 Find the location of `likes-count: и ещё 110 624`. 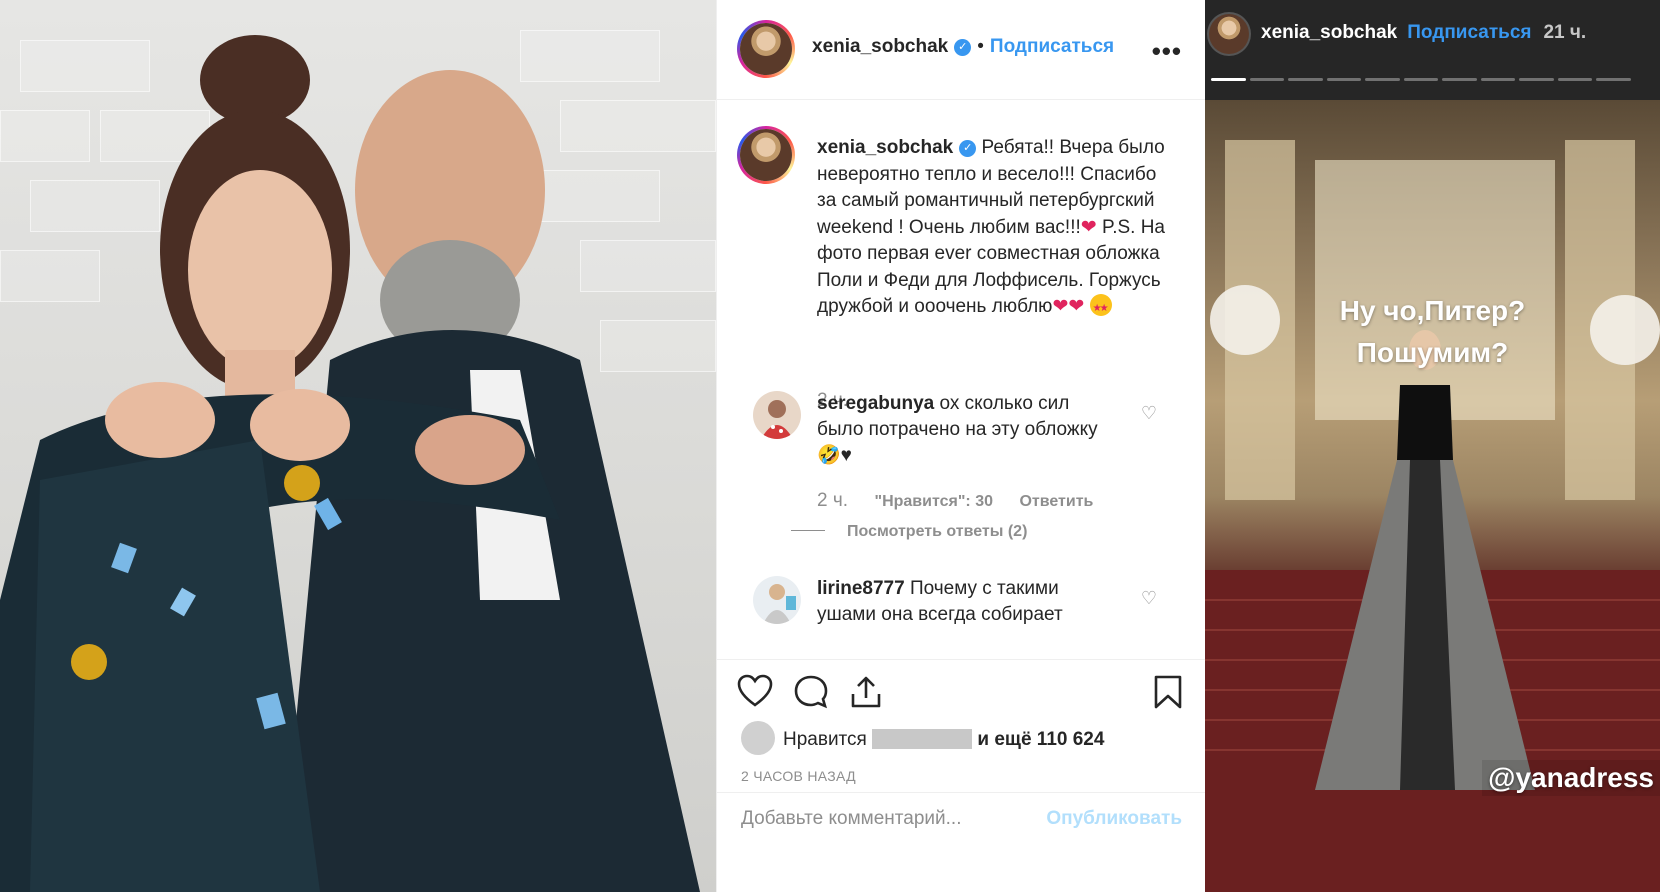

likes-count: и ещё 110 624 is located at coordinates (1040, 739).